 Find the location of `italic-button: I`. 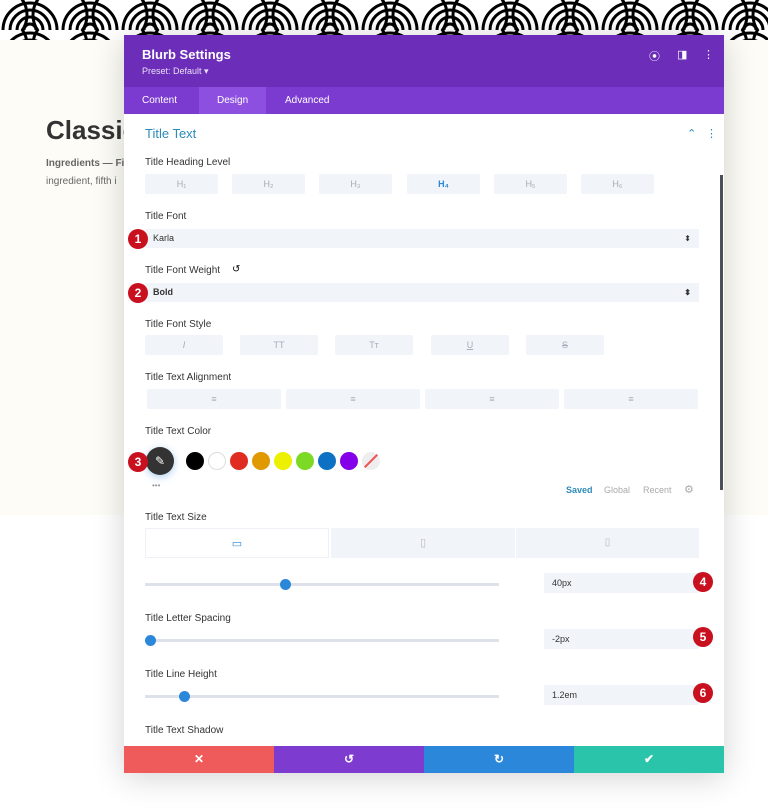

italic-button: I is located at coordinates (184, 345).